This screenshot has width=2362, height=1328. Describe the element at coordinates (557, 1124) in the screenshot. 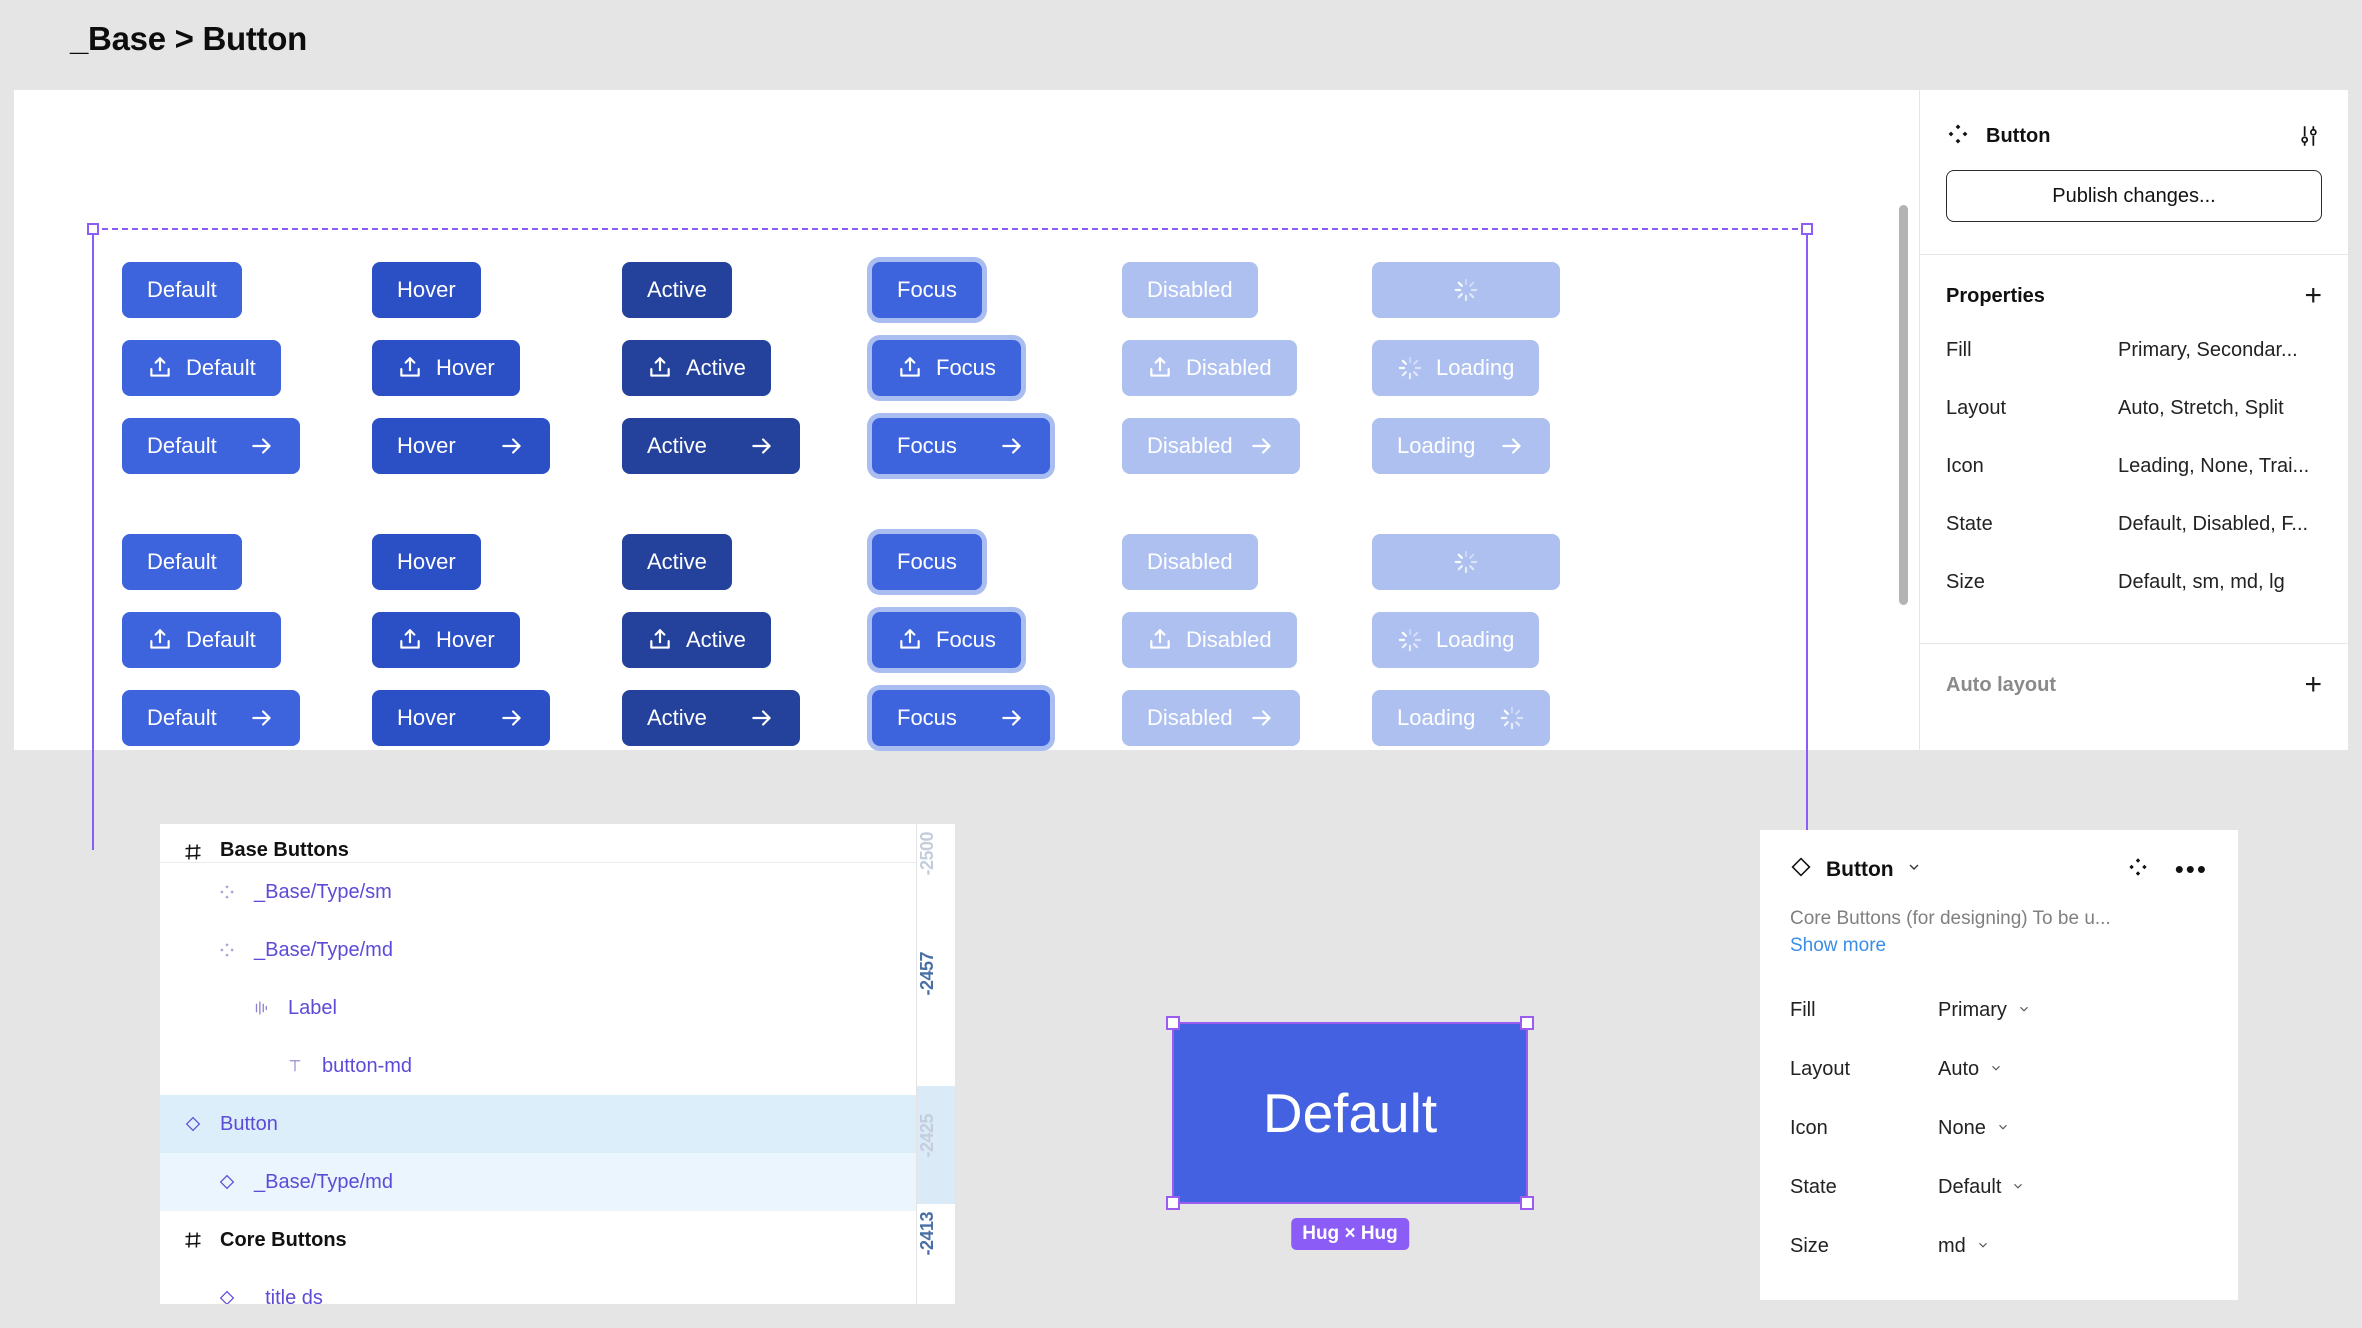

I see `layer-row: Button` at that location.